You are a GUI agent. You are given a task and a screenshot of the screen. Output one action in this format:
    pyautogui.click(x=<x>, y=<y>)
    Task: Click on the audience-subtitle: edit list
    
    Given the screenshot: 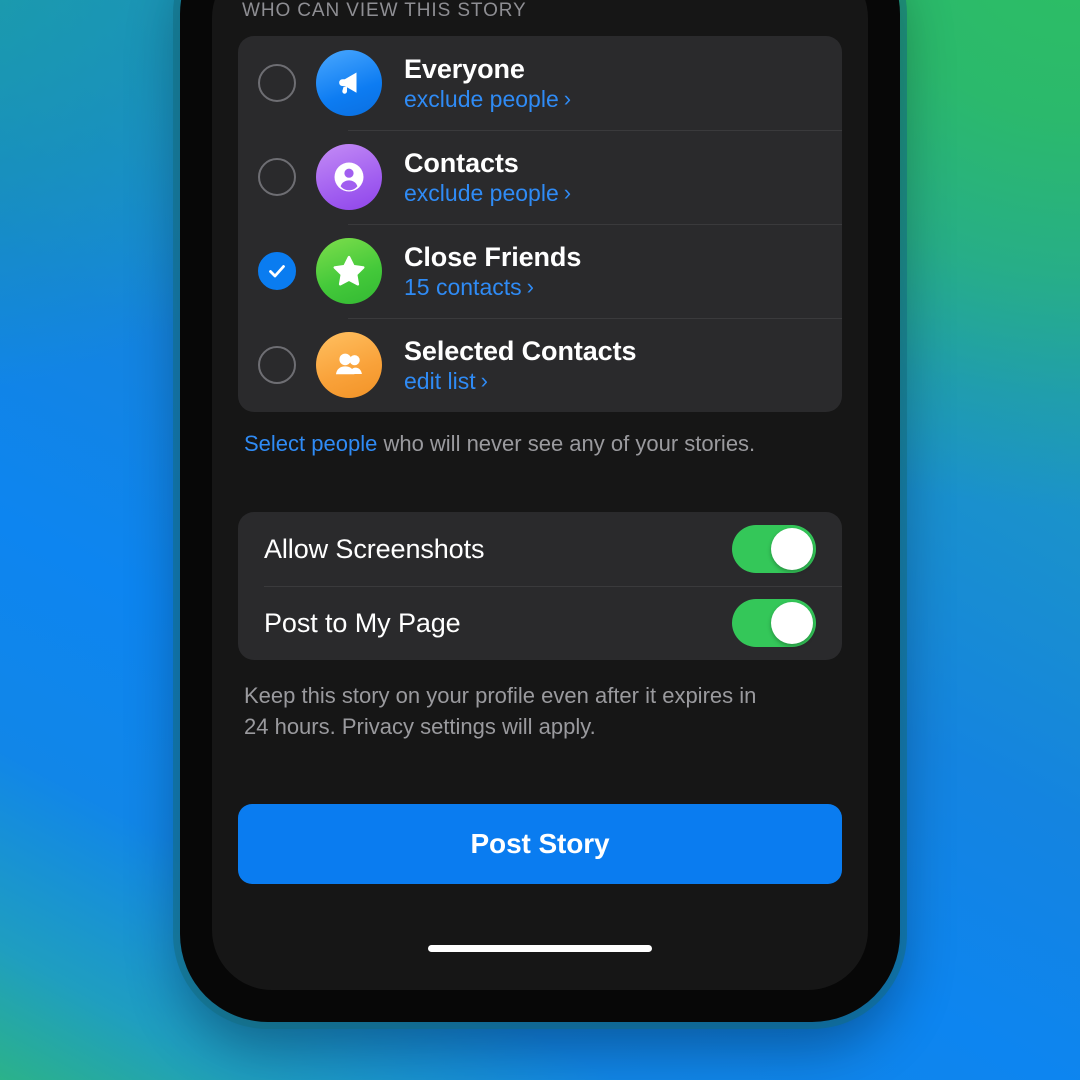 What is the action you would take?
    pyautogui.click(x=440, y=380)
    